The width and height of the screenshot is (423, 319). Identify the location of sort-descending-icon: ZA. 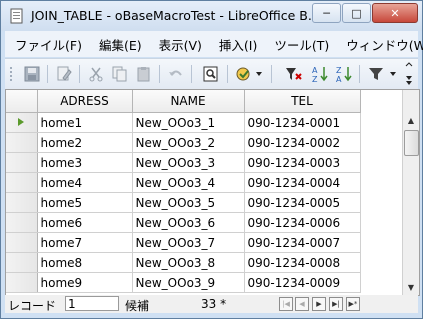
(344, 74).